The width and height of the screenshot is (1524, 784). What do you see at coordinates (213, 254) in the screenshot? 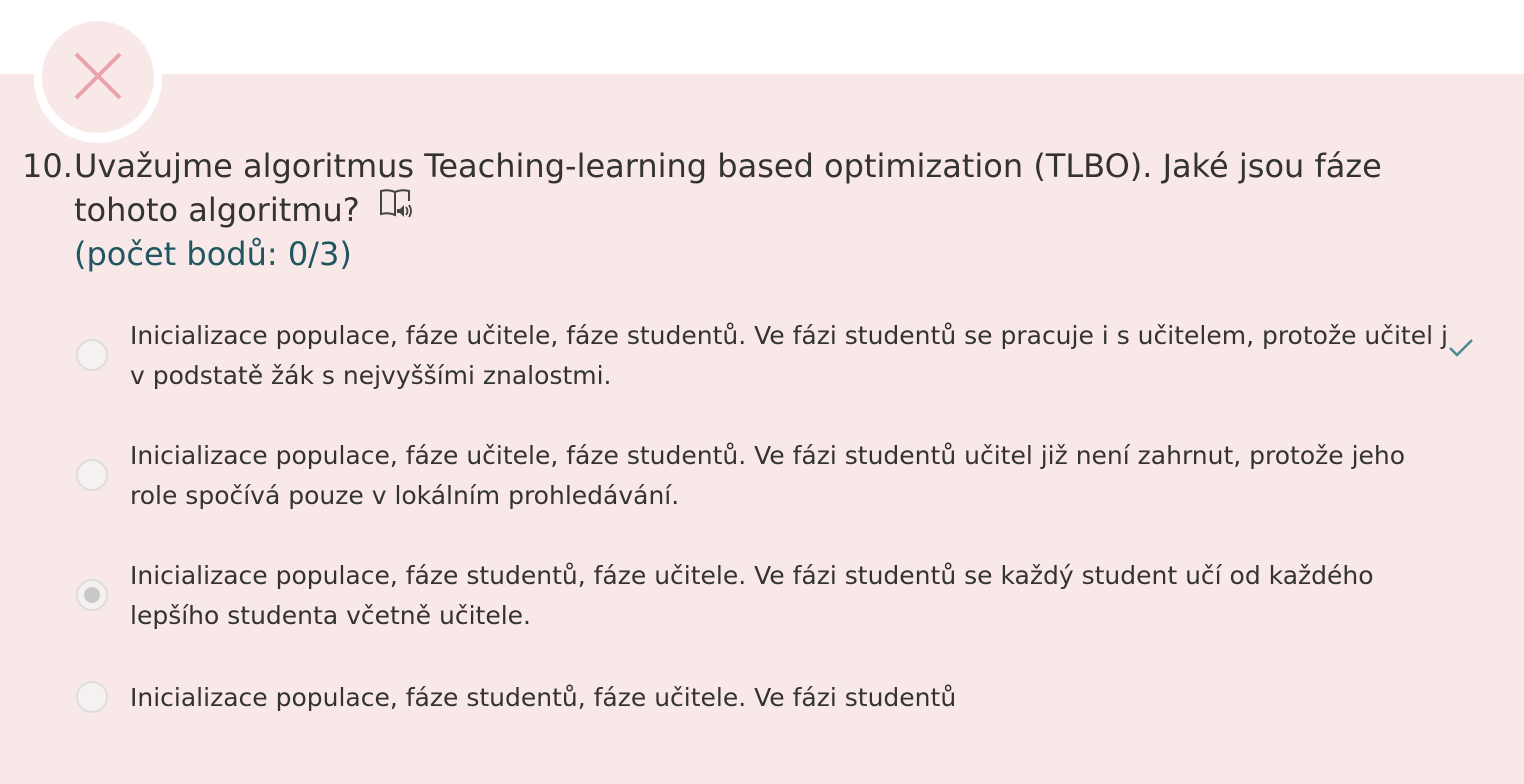
I see `points-score: (počet bodů: 0/3)` at bounding box center [213, 254].